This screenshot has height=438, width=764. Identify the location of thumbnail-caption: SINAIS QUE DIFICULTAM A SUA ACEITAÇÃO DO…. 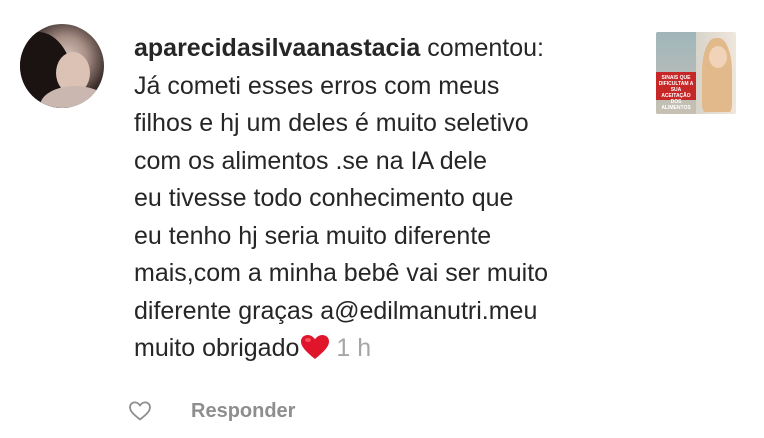
(676, 91).